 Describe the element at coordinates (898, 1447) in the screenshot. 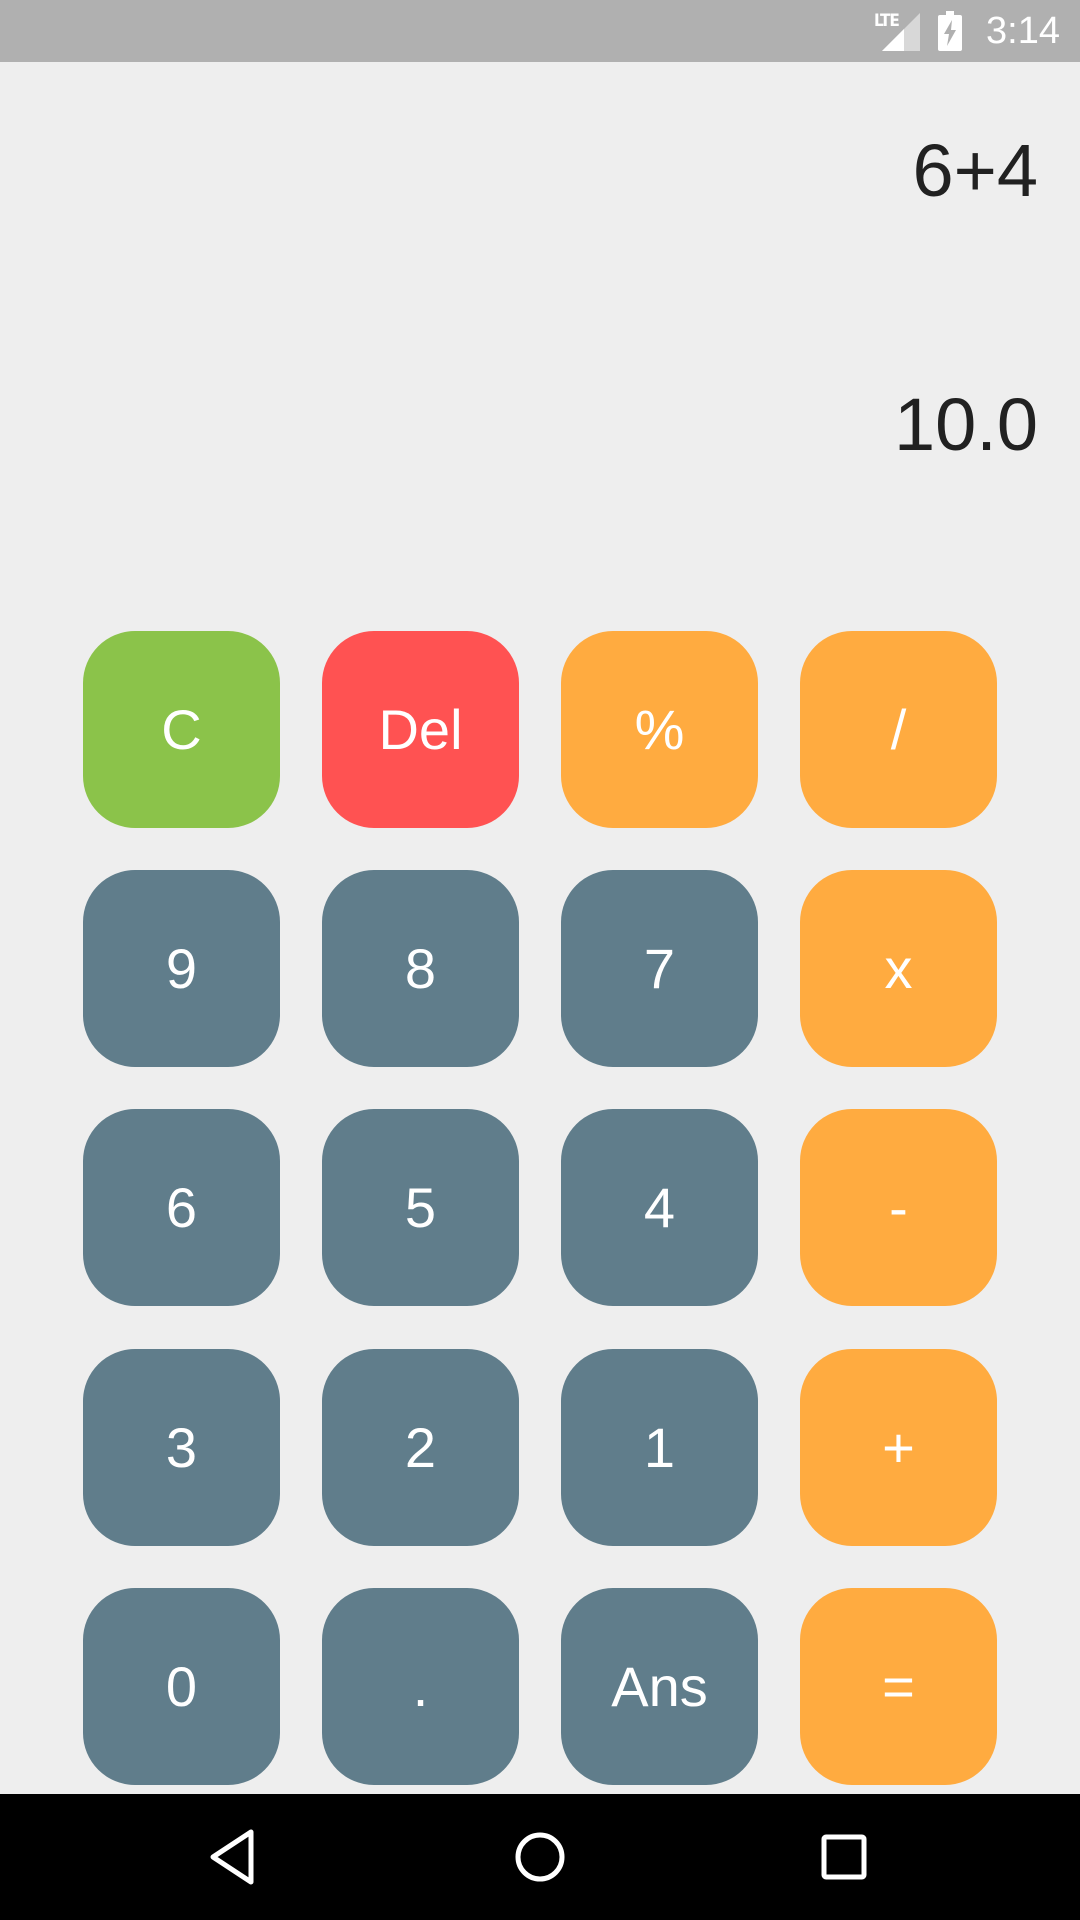

I see `plus-button: +` at that location.